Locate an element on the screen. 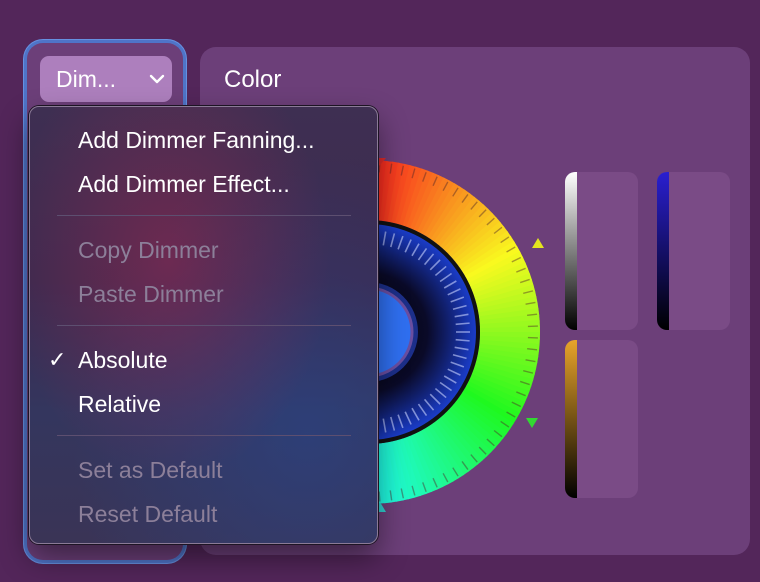  menu-item-reset-default: Reset Default is located at coordinates (147, 514).